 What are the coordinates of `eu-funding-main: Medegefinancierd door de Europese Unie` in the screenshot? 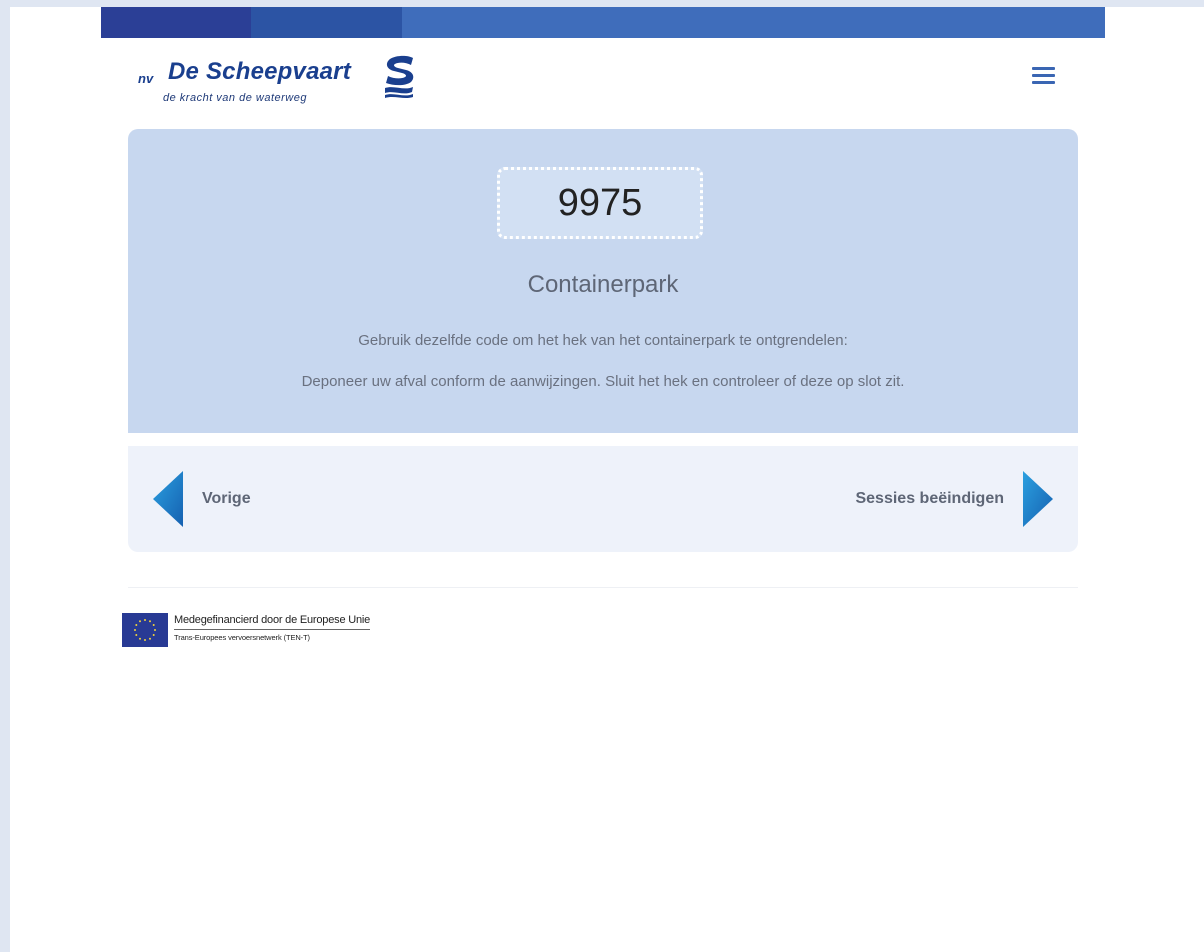 It's located at (272, 622).